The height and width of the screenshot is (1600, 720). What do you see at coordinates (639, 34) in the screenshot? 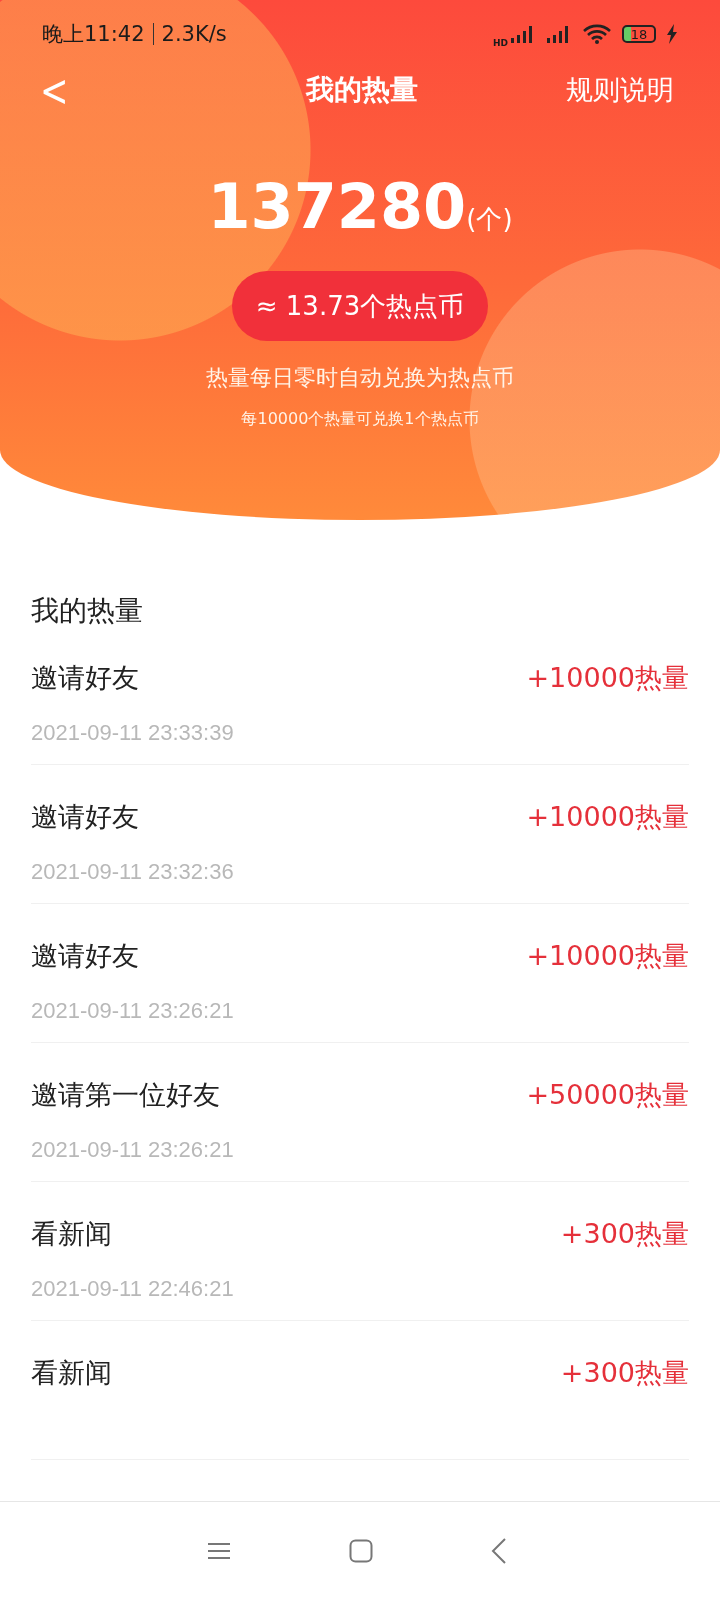
I see `battery-icon: 18` at bounding box center [639, 34].